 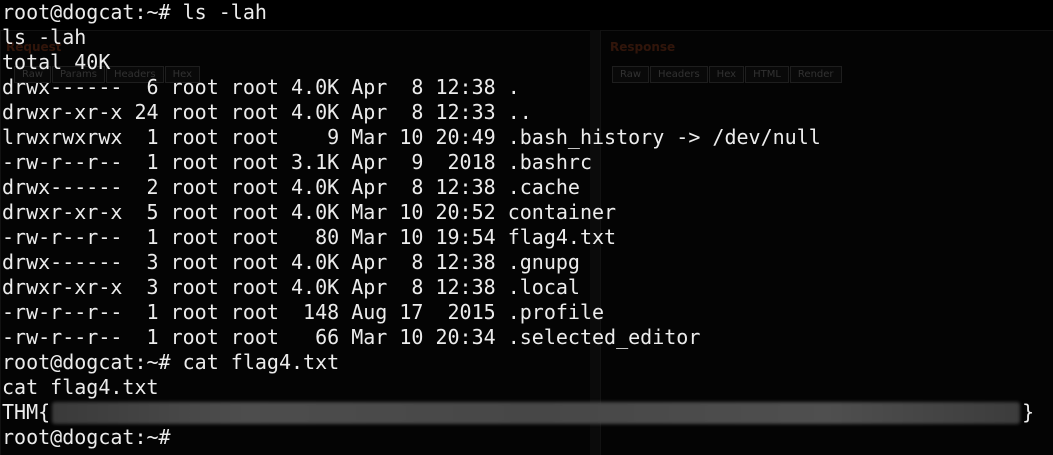 I want to click on command-echo: ls -lah, so click(x=44, y=37).